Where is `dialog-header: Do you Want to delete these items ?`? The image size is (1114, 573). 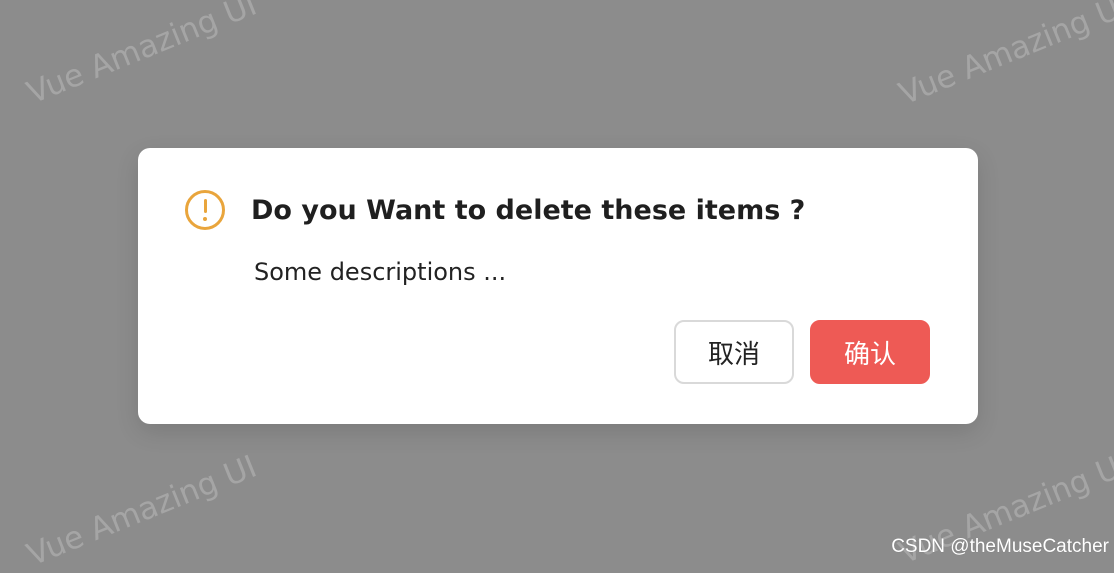
dialog-header: Do you Want to delete these items ? is located at coordinates (495, 210).